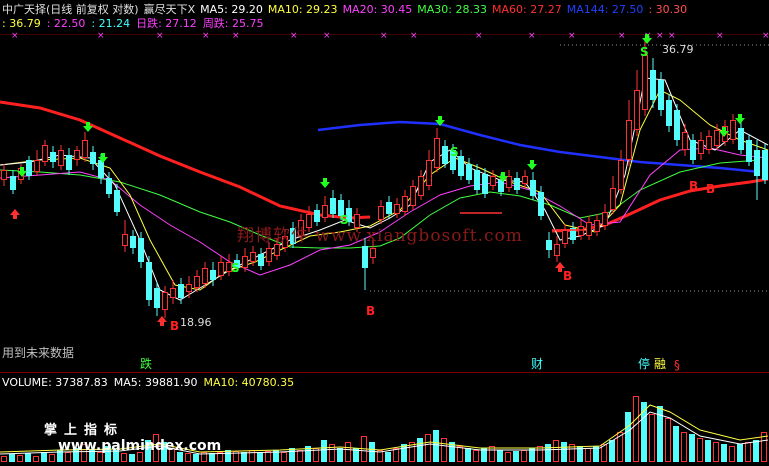  Describe the element at coordinates (15, 214) in the screenshot. I see `signal-up-arrow` at that location.